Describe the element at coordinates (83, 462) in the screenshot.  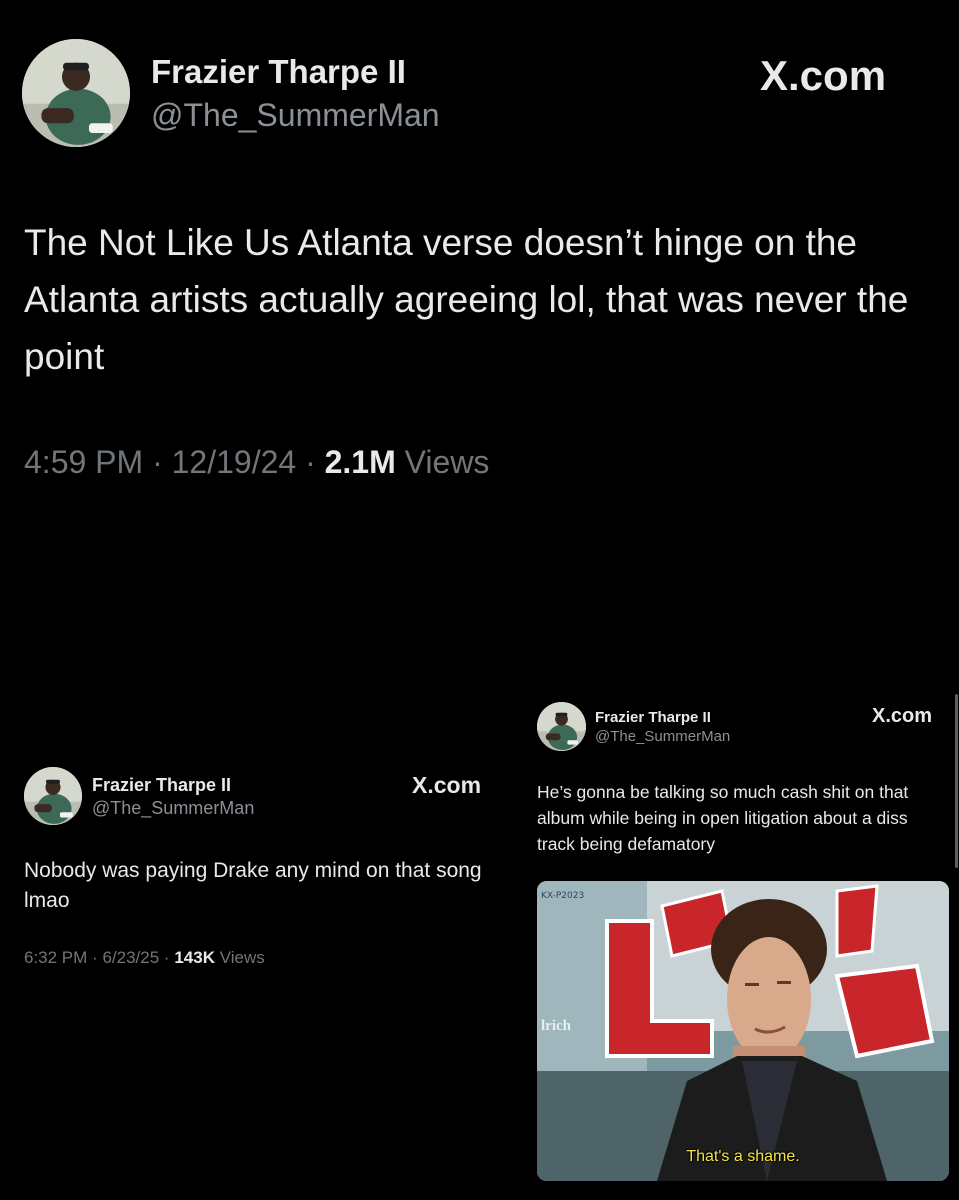
I see `tweet-time: 4:59 PM` at that location.